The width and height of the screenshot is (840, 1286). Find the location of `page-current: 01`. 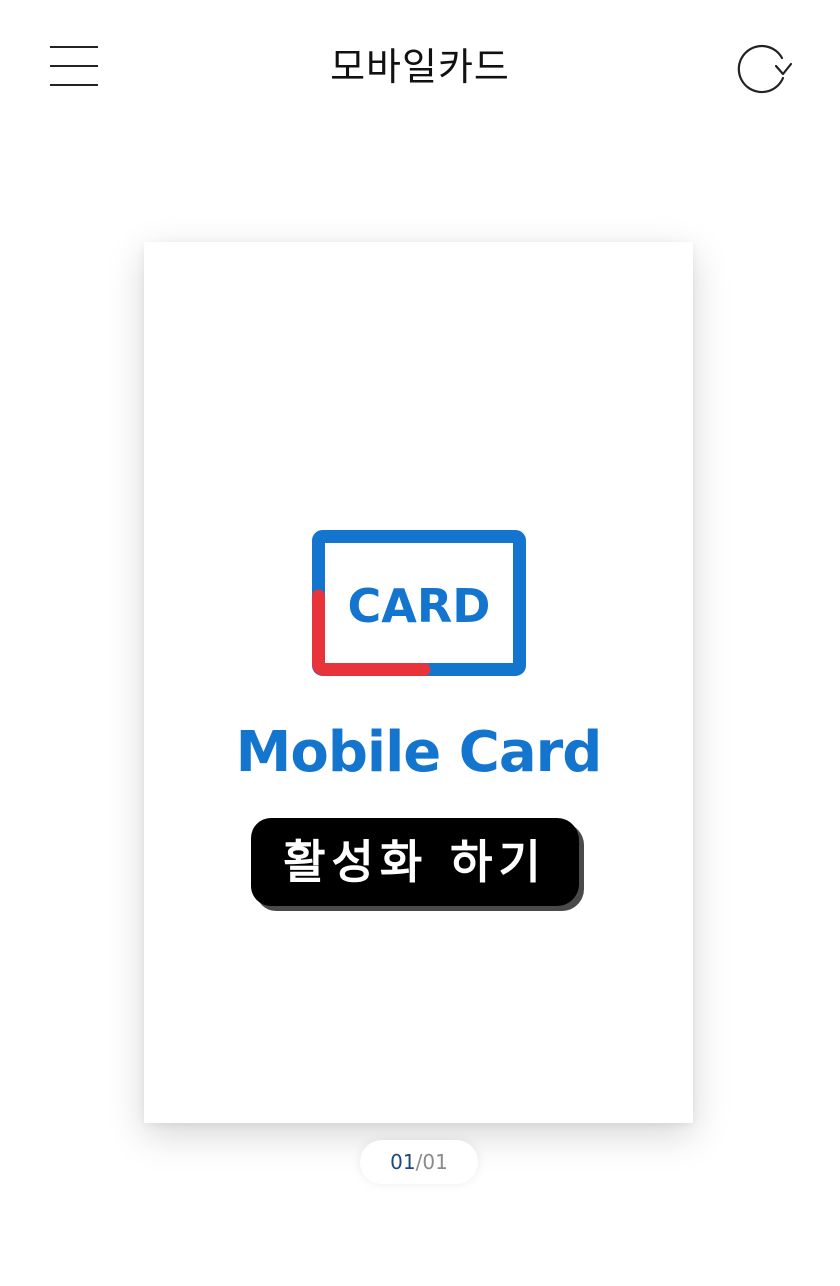

page-current: 01 is located at coordinates (403, 1162).